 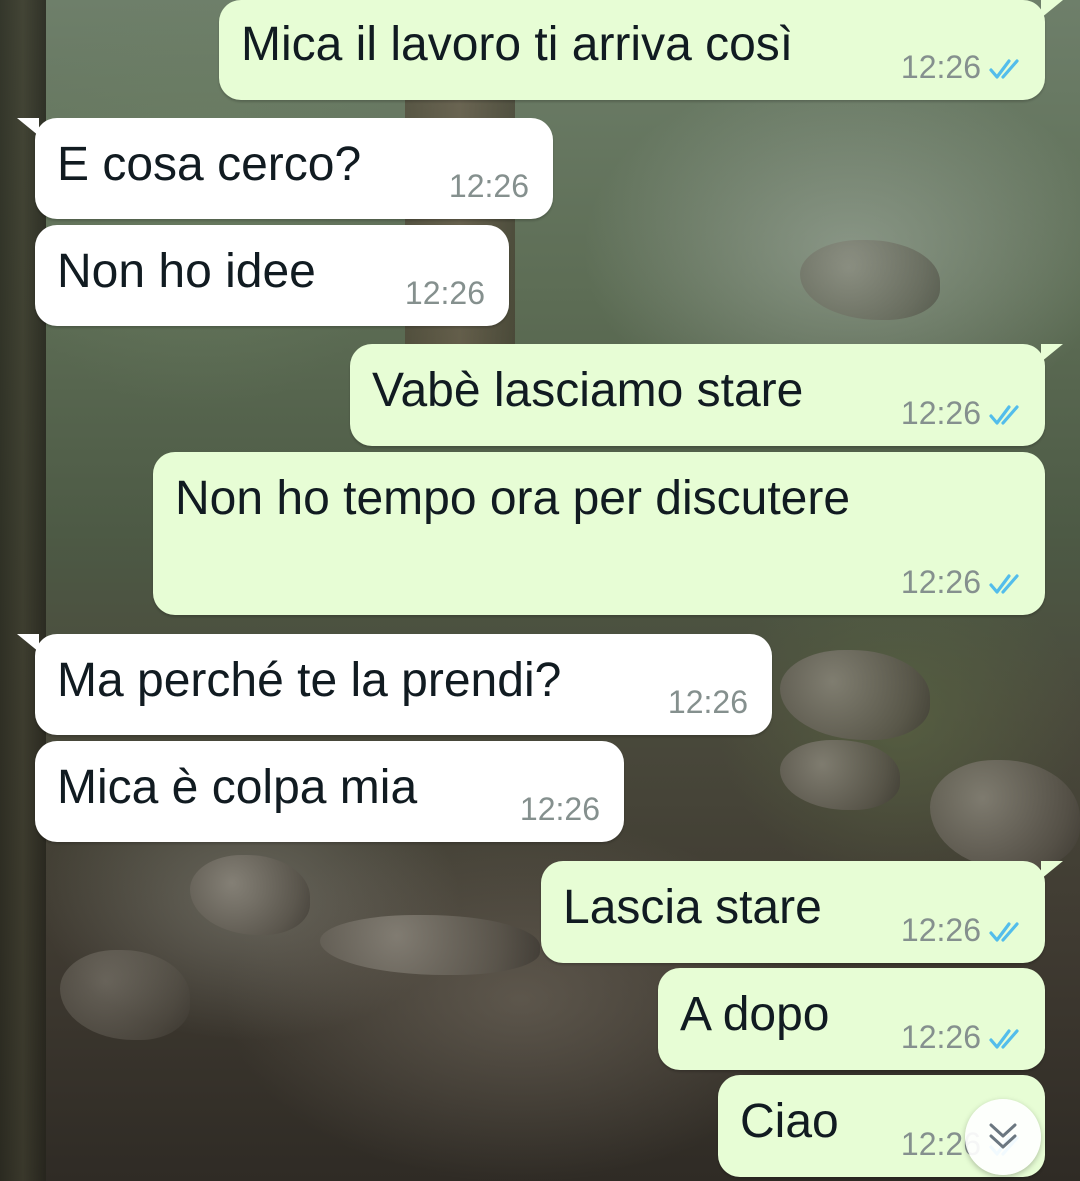 I want to click on message-bubble-outgoing: Lascia stare 12:26, so click(x=802, y=912).